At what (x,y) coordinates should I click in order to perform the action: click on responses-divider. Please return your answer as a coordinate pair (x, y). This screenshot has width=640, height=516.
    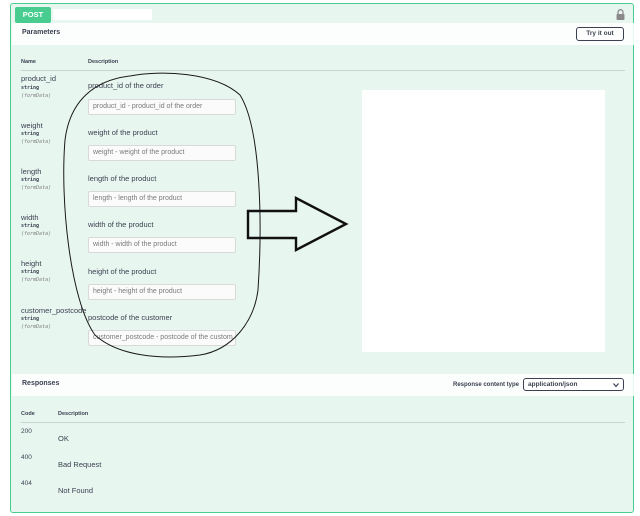
    Looking at the image, I should click on (323, 422).